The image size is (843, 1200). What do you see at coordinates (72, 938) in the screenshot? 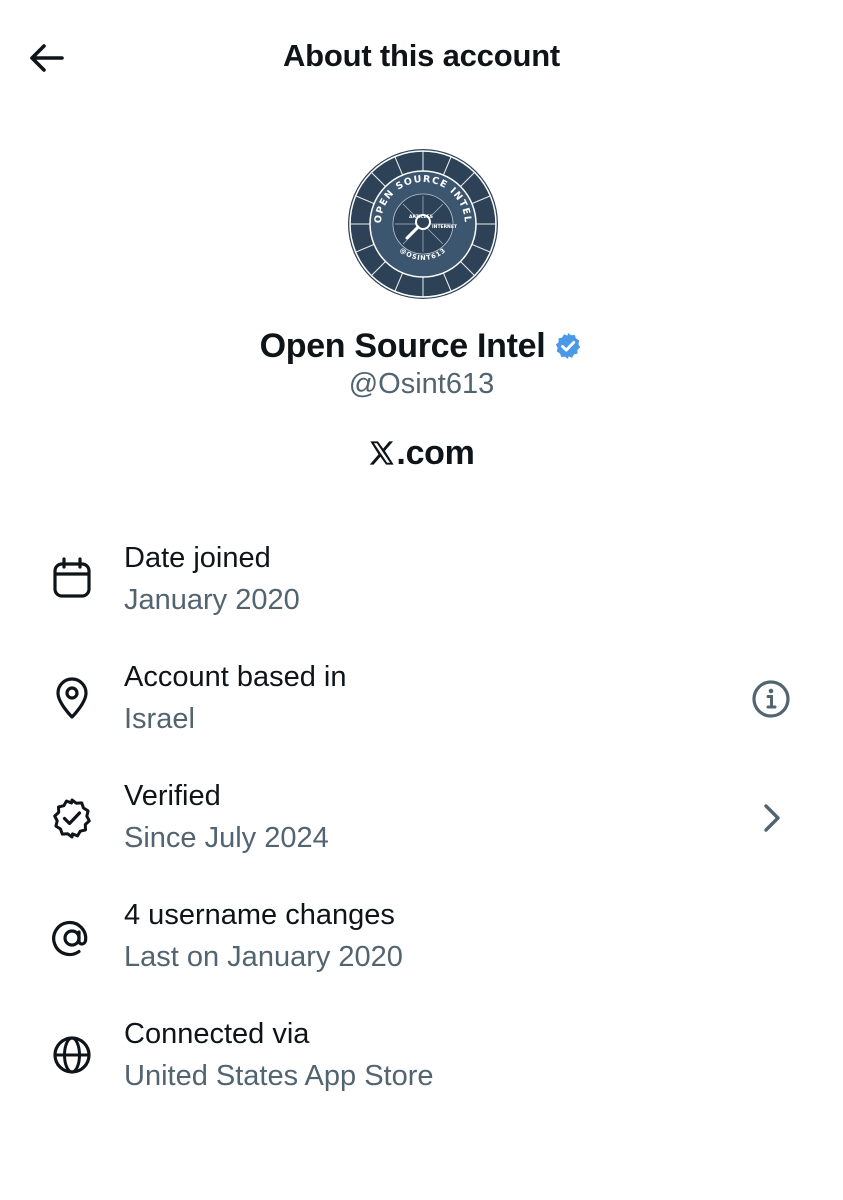
I see `at-sign-icon` at bounding box center [72, 938].